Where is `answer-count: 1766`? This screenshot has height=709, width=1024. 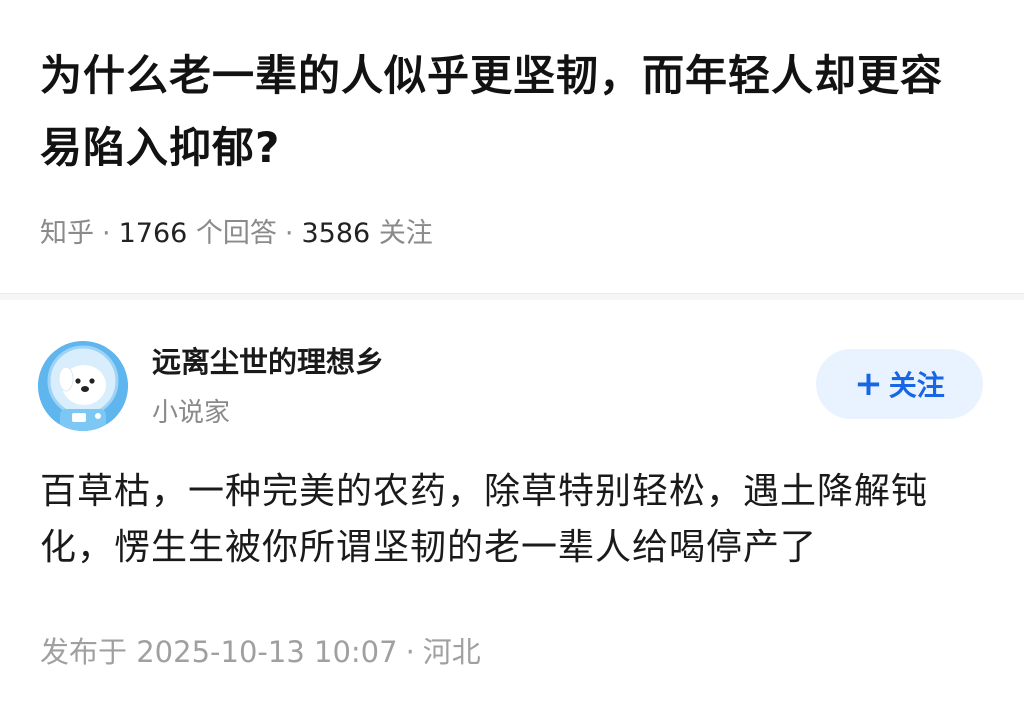
answer-count: 1766 is located at coordinates (153, 233).